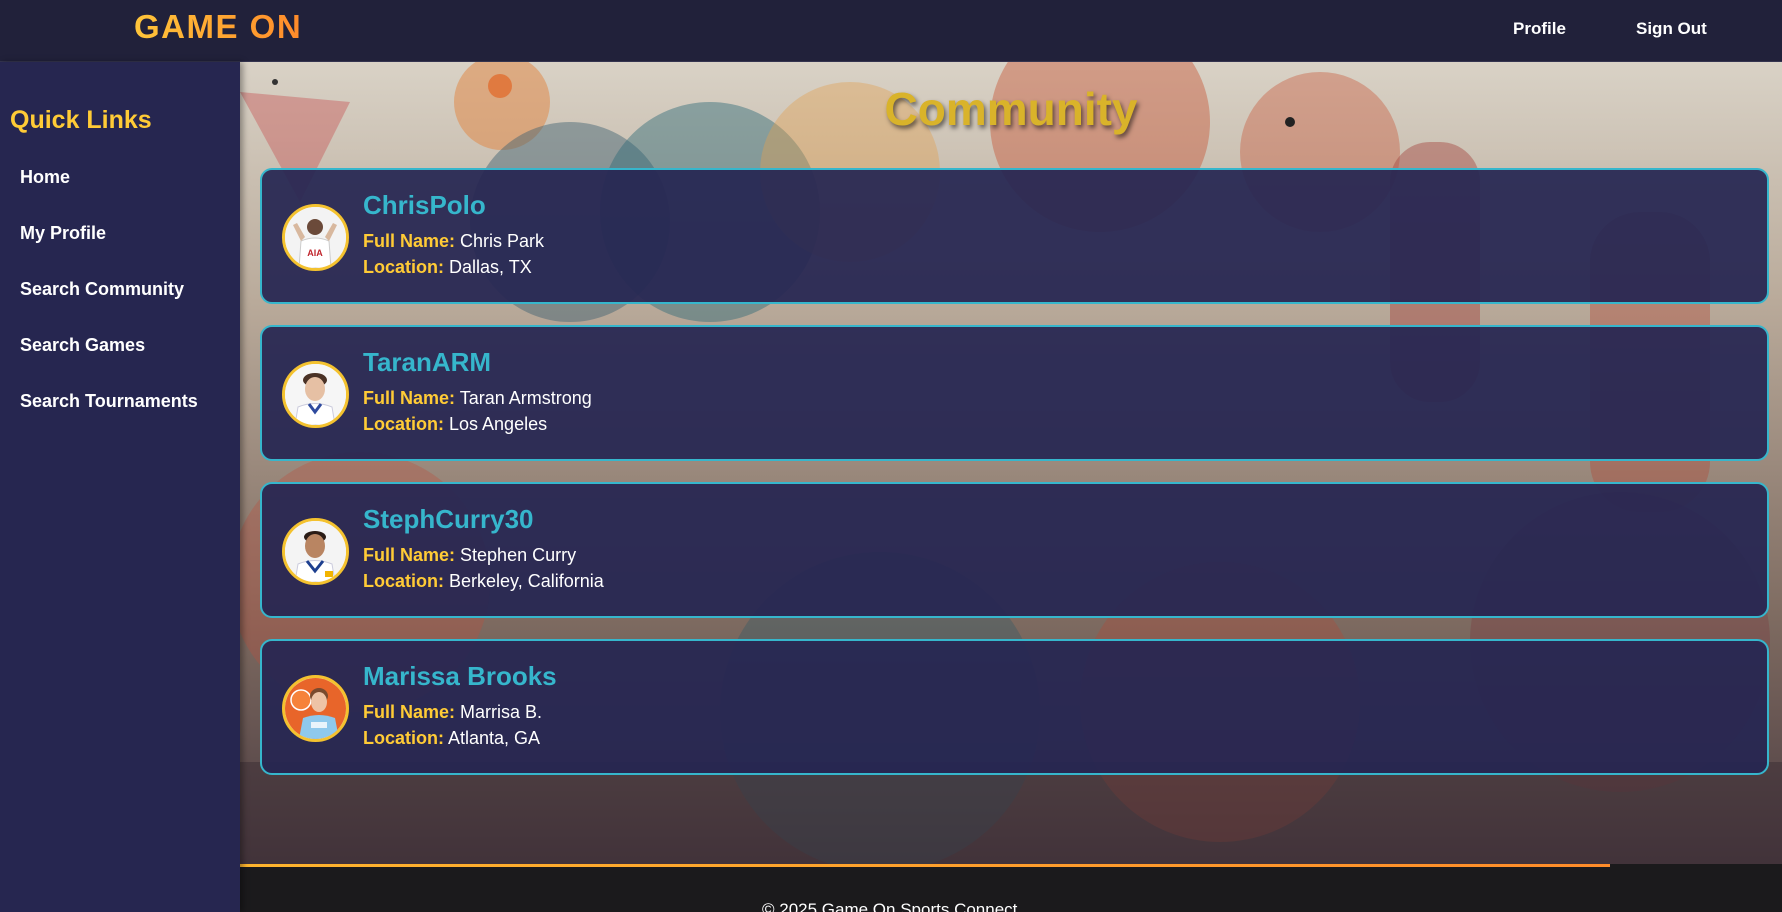  I want to click on member-username: StephCurry30, so click(448, 519).